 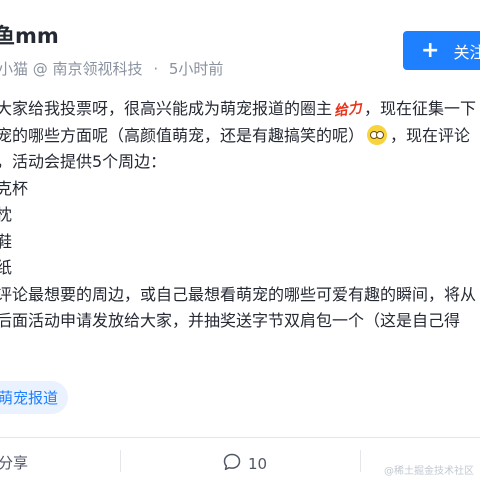 I want to click on topic-tag: 萌宠报道, so click(x=34, y=397).